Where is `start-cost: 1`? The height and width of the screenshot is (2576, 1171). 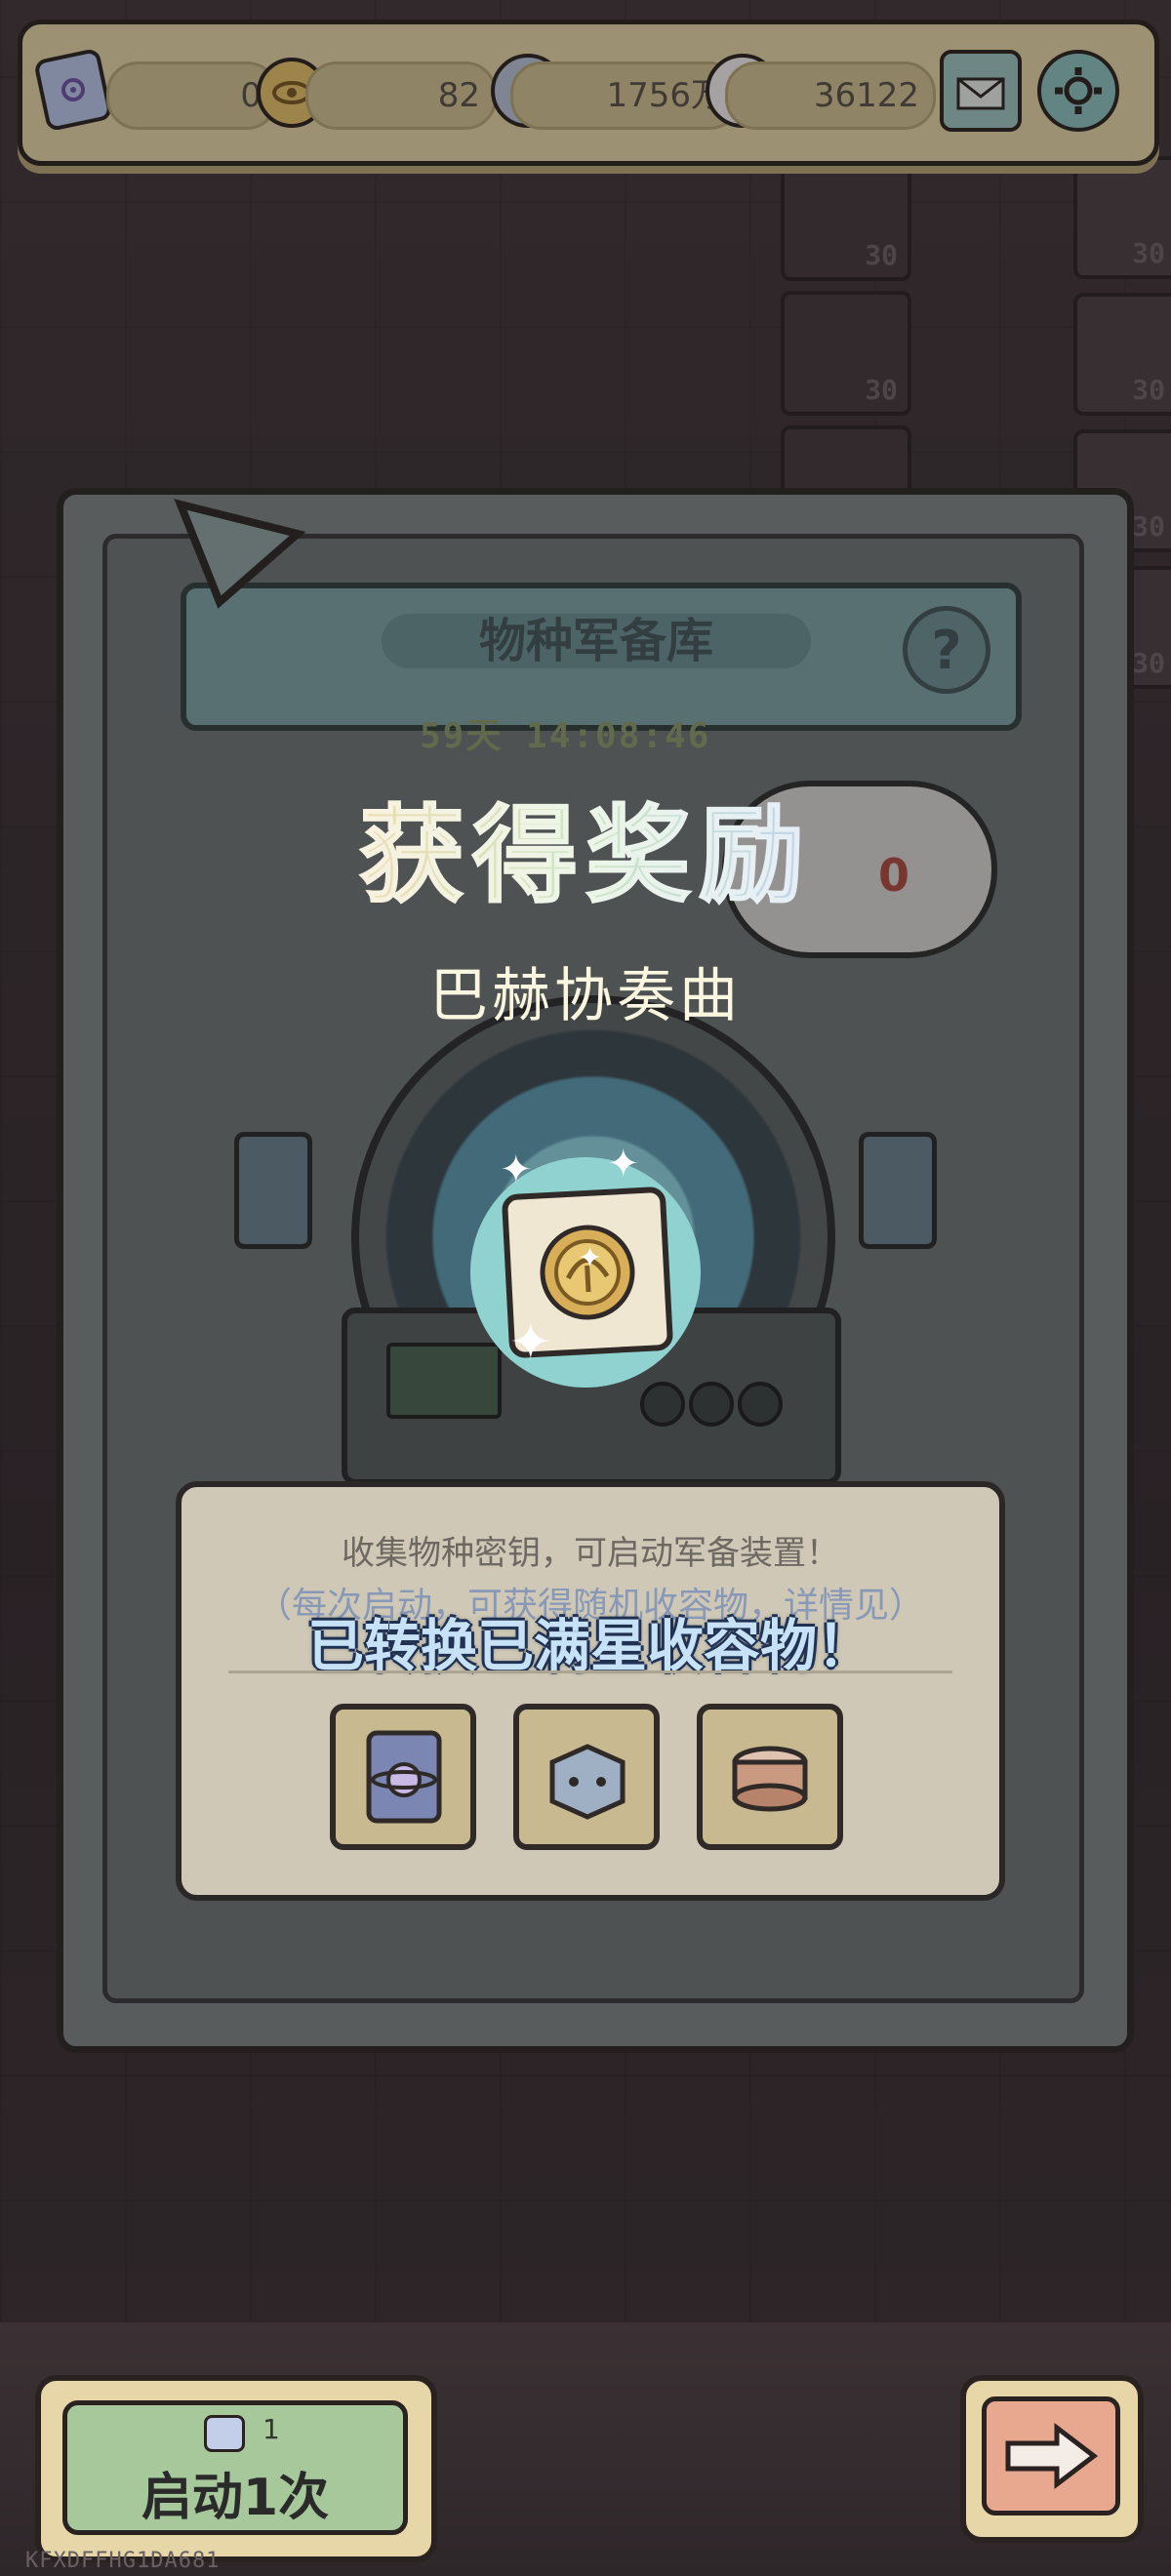 start-cost: 1 is located at coordinates (271, 2429).